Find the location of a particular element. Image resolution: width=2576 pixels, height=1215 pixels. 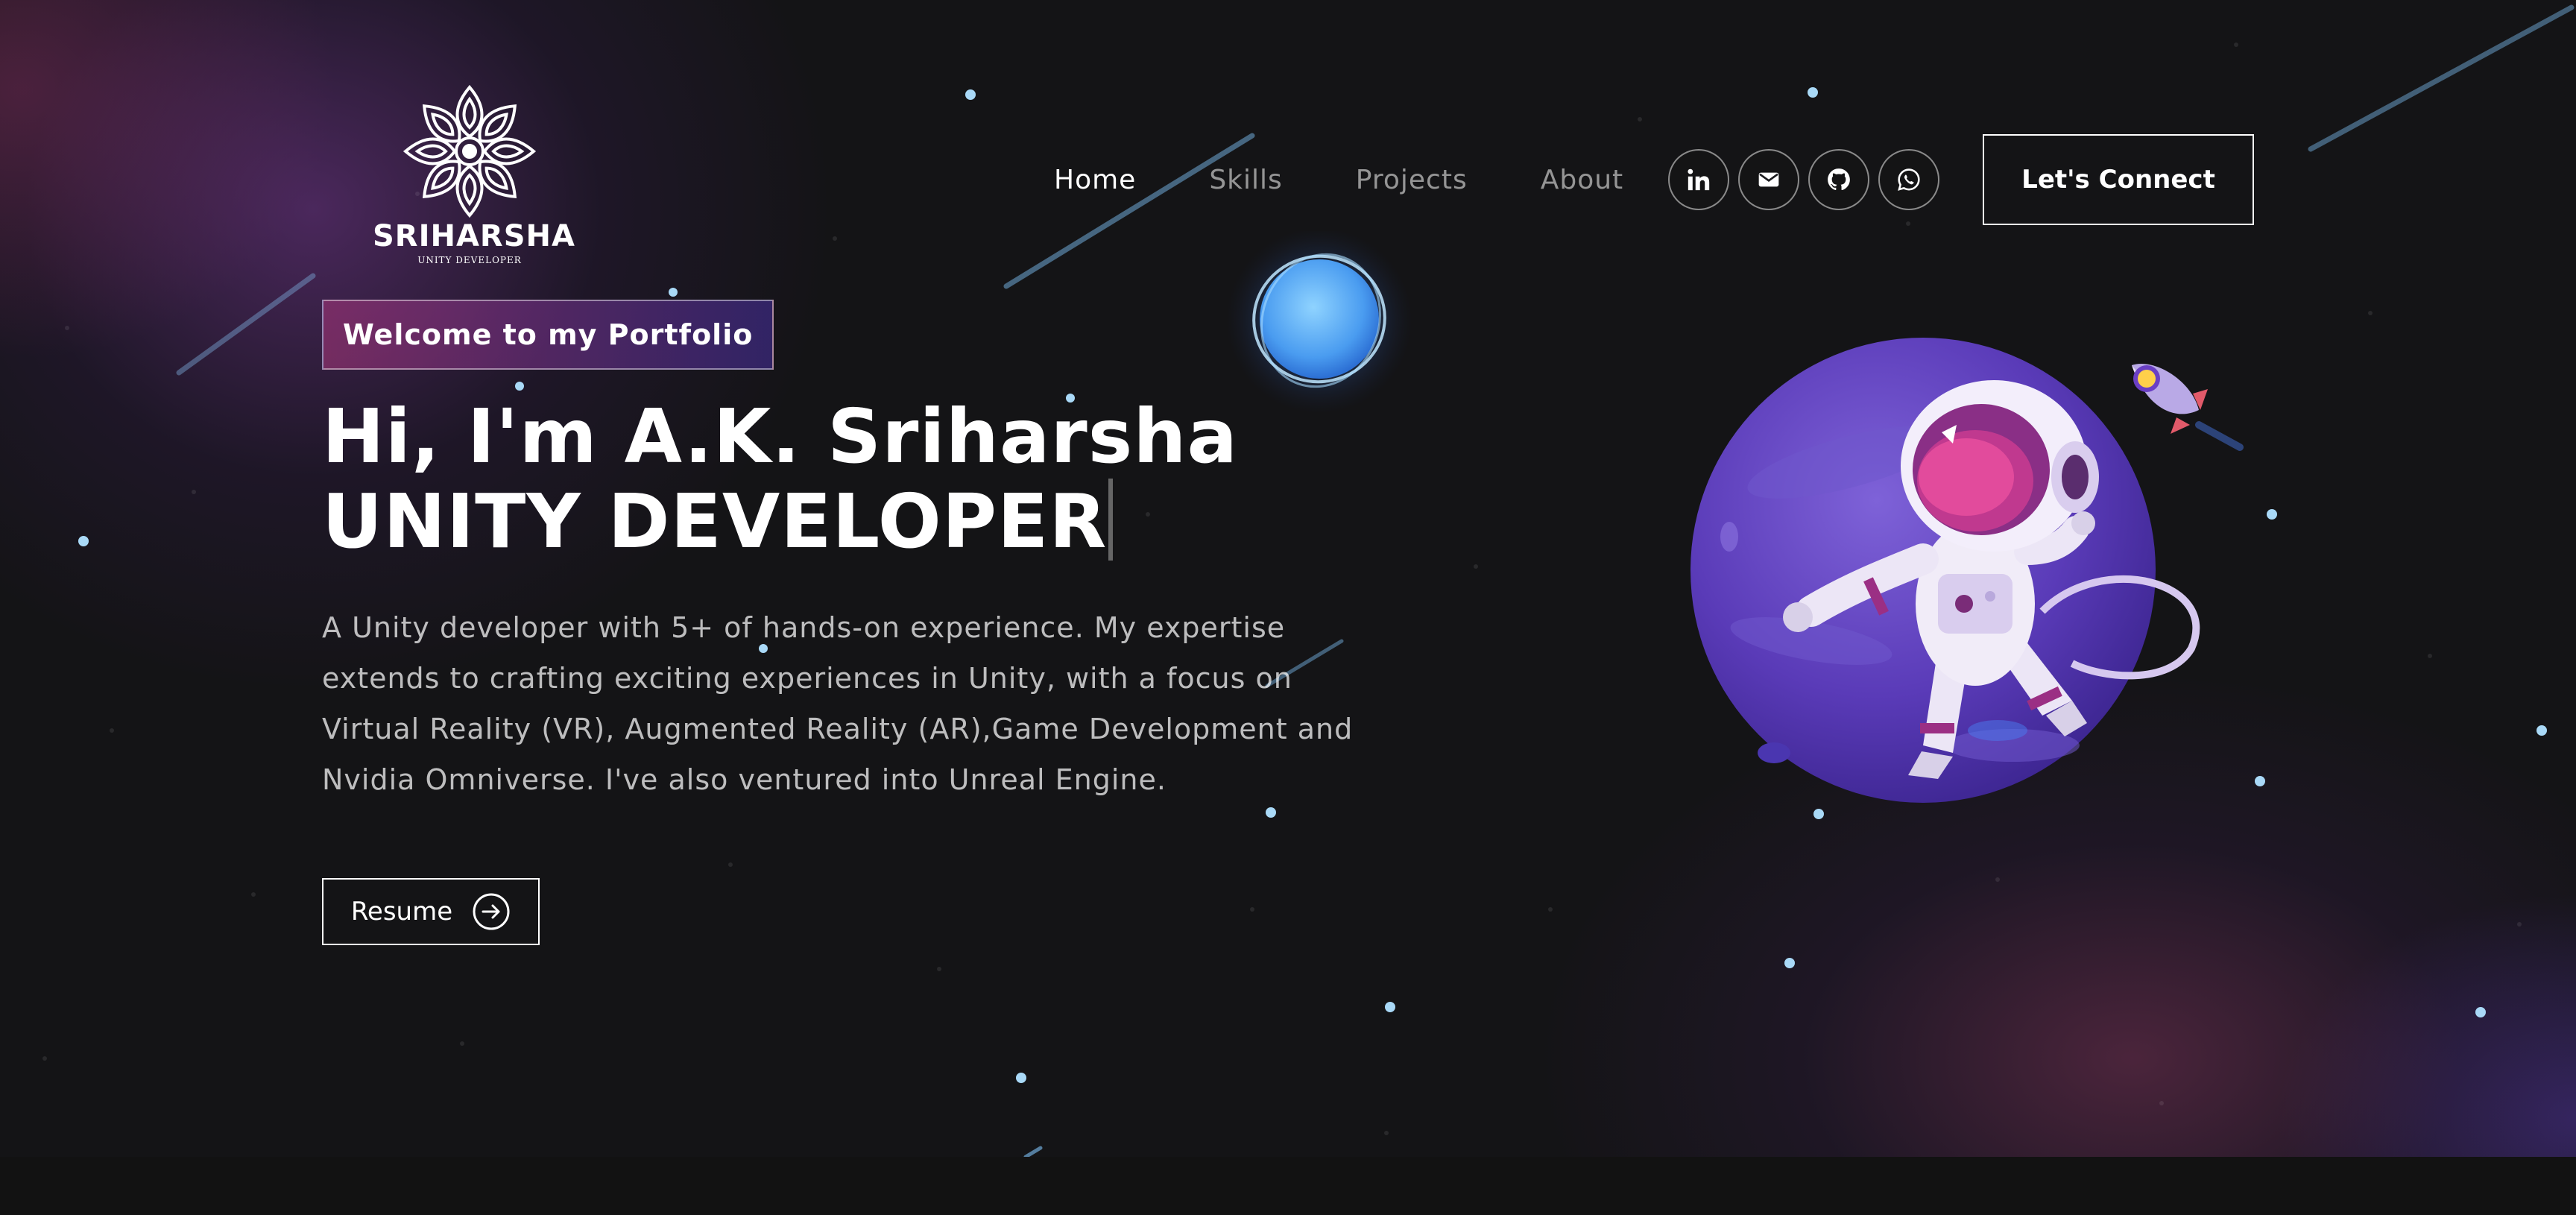

github-button is located at coordinates (1838, 179).